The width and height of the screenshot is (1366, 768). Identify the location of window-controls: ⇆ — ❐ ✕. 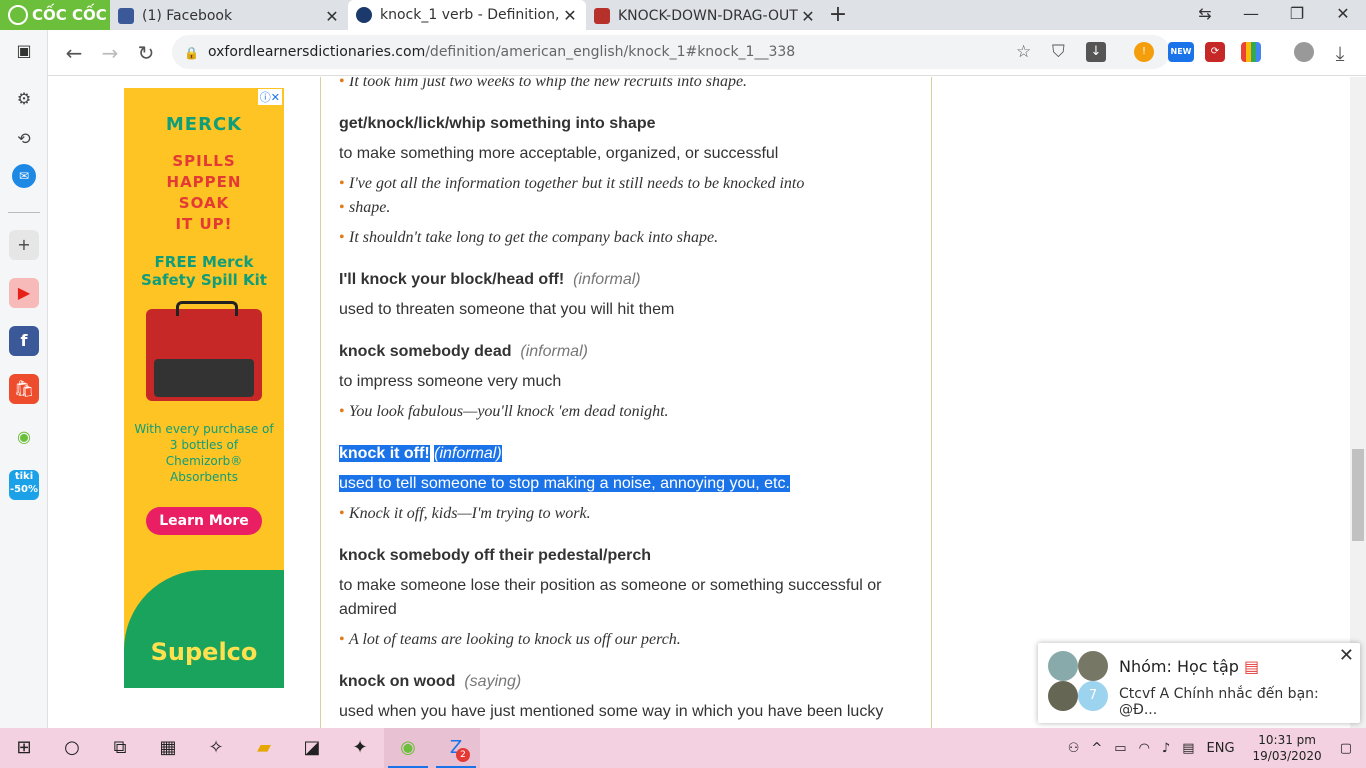
(1274, 15).